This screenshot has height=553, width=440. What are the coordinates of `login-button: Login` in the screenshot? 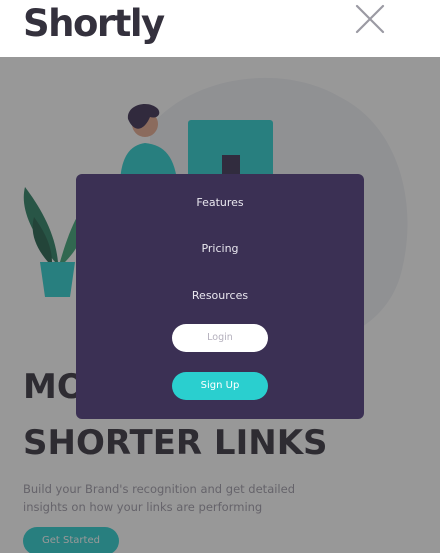 It's located at (220, 338).